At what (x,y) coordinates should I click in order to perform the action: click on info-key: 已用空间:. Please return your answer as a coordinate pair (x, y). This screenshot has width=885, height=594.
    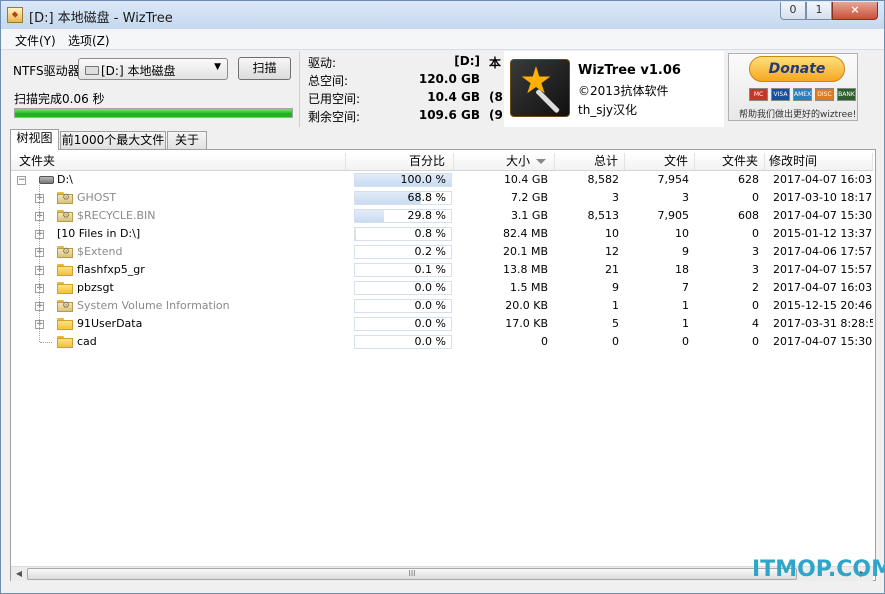
    Looking at the image, I should click on (334, 99).